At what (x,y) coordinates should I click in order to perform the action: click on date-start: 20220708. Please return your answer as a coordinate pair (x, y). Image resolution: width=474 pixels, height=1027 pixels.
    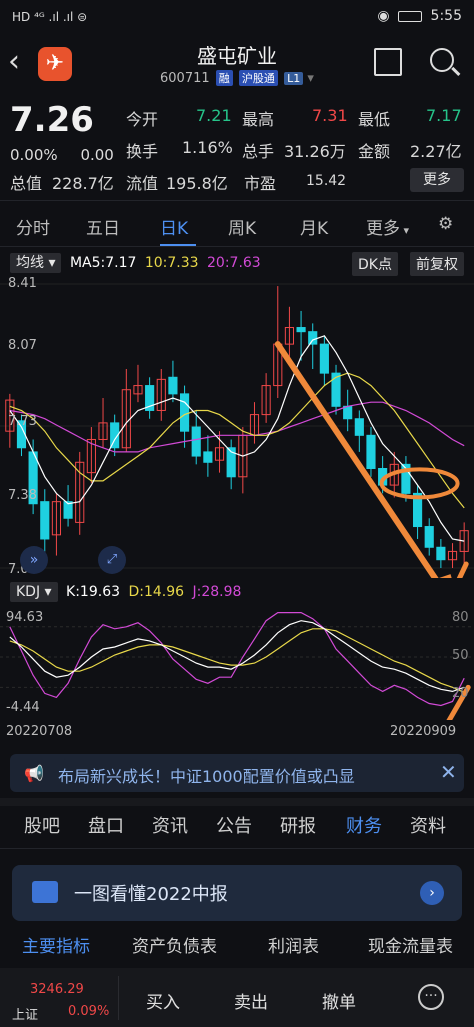
    Looking at the image, I should click on (39, 731).